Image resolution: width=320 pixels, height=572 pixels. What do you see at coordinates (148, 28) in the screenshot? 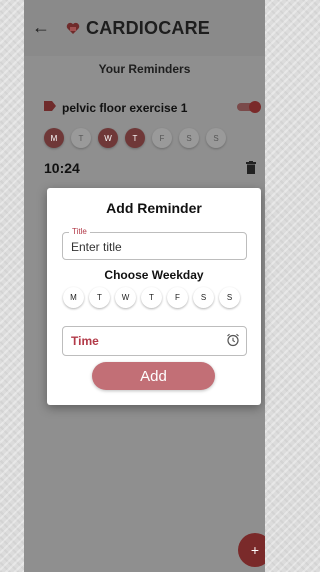
I see `app-title: CARDIOCARE` at bounding box center [148, 28].